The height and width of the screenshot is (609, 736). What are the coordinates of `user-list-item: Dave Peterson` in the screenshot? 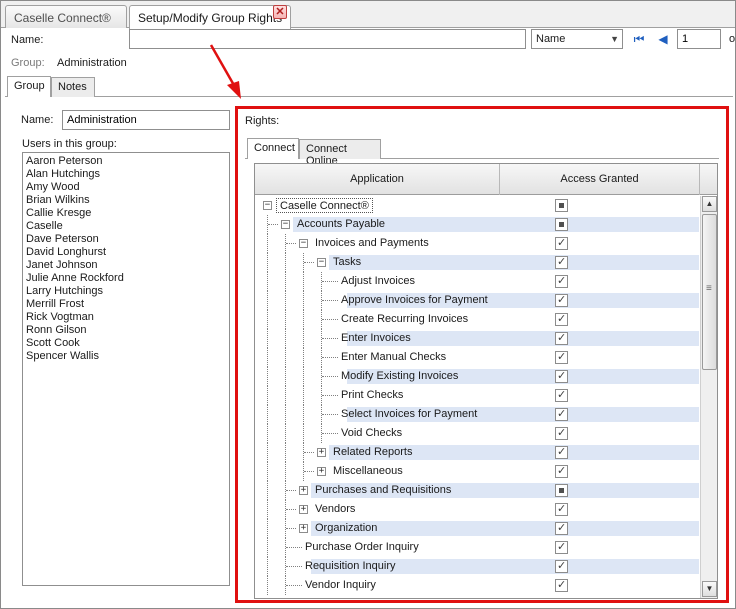 It's located at (126, 239).